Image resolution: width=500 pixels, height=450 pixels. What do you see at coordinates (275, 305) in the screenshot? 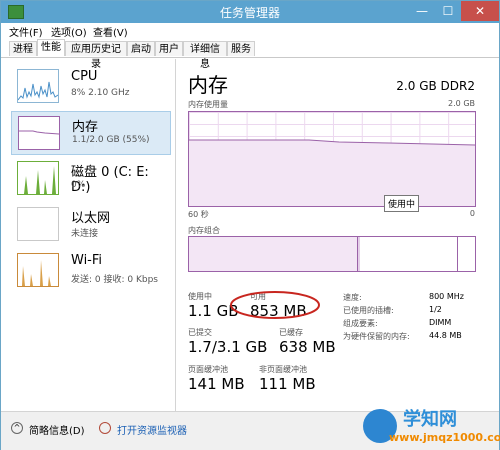
I see `annotation-ellipse` at bounding box center [275, 305].